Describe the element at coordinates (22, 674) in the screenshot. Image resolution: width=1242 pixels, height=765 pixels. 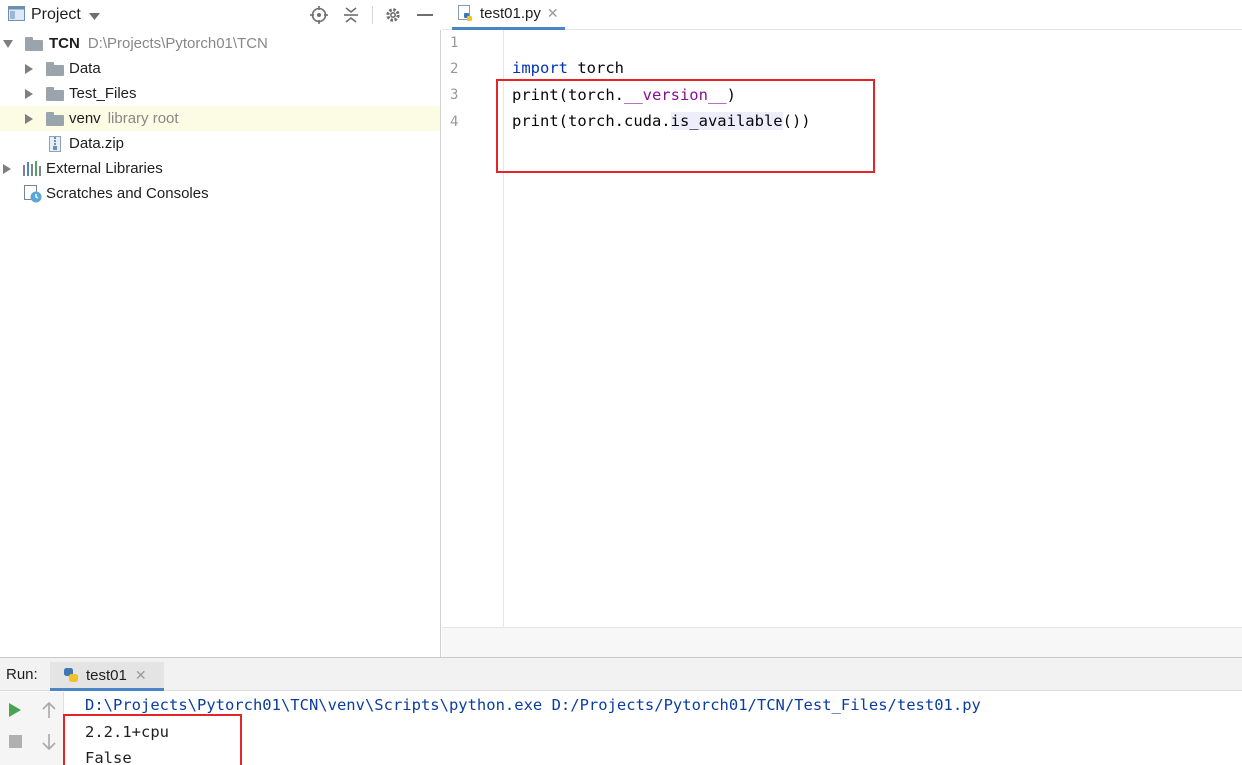
I see `run-label: Run:` at that location.